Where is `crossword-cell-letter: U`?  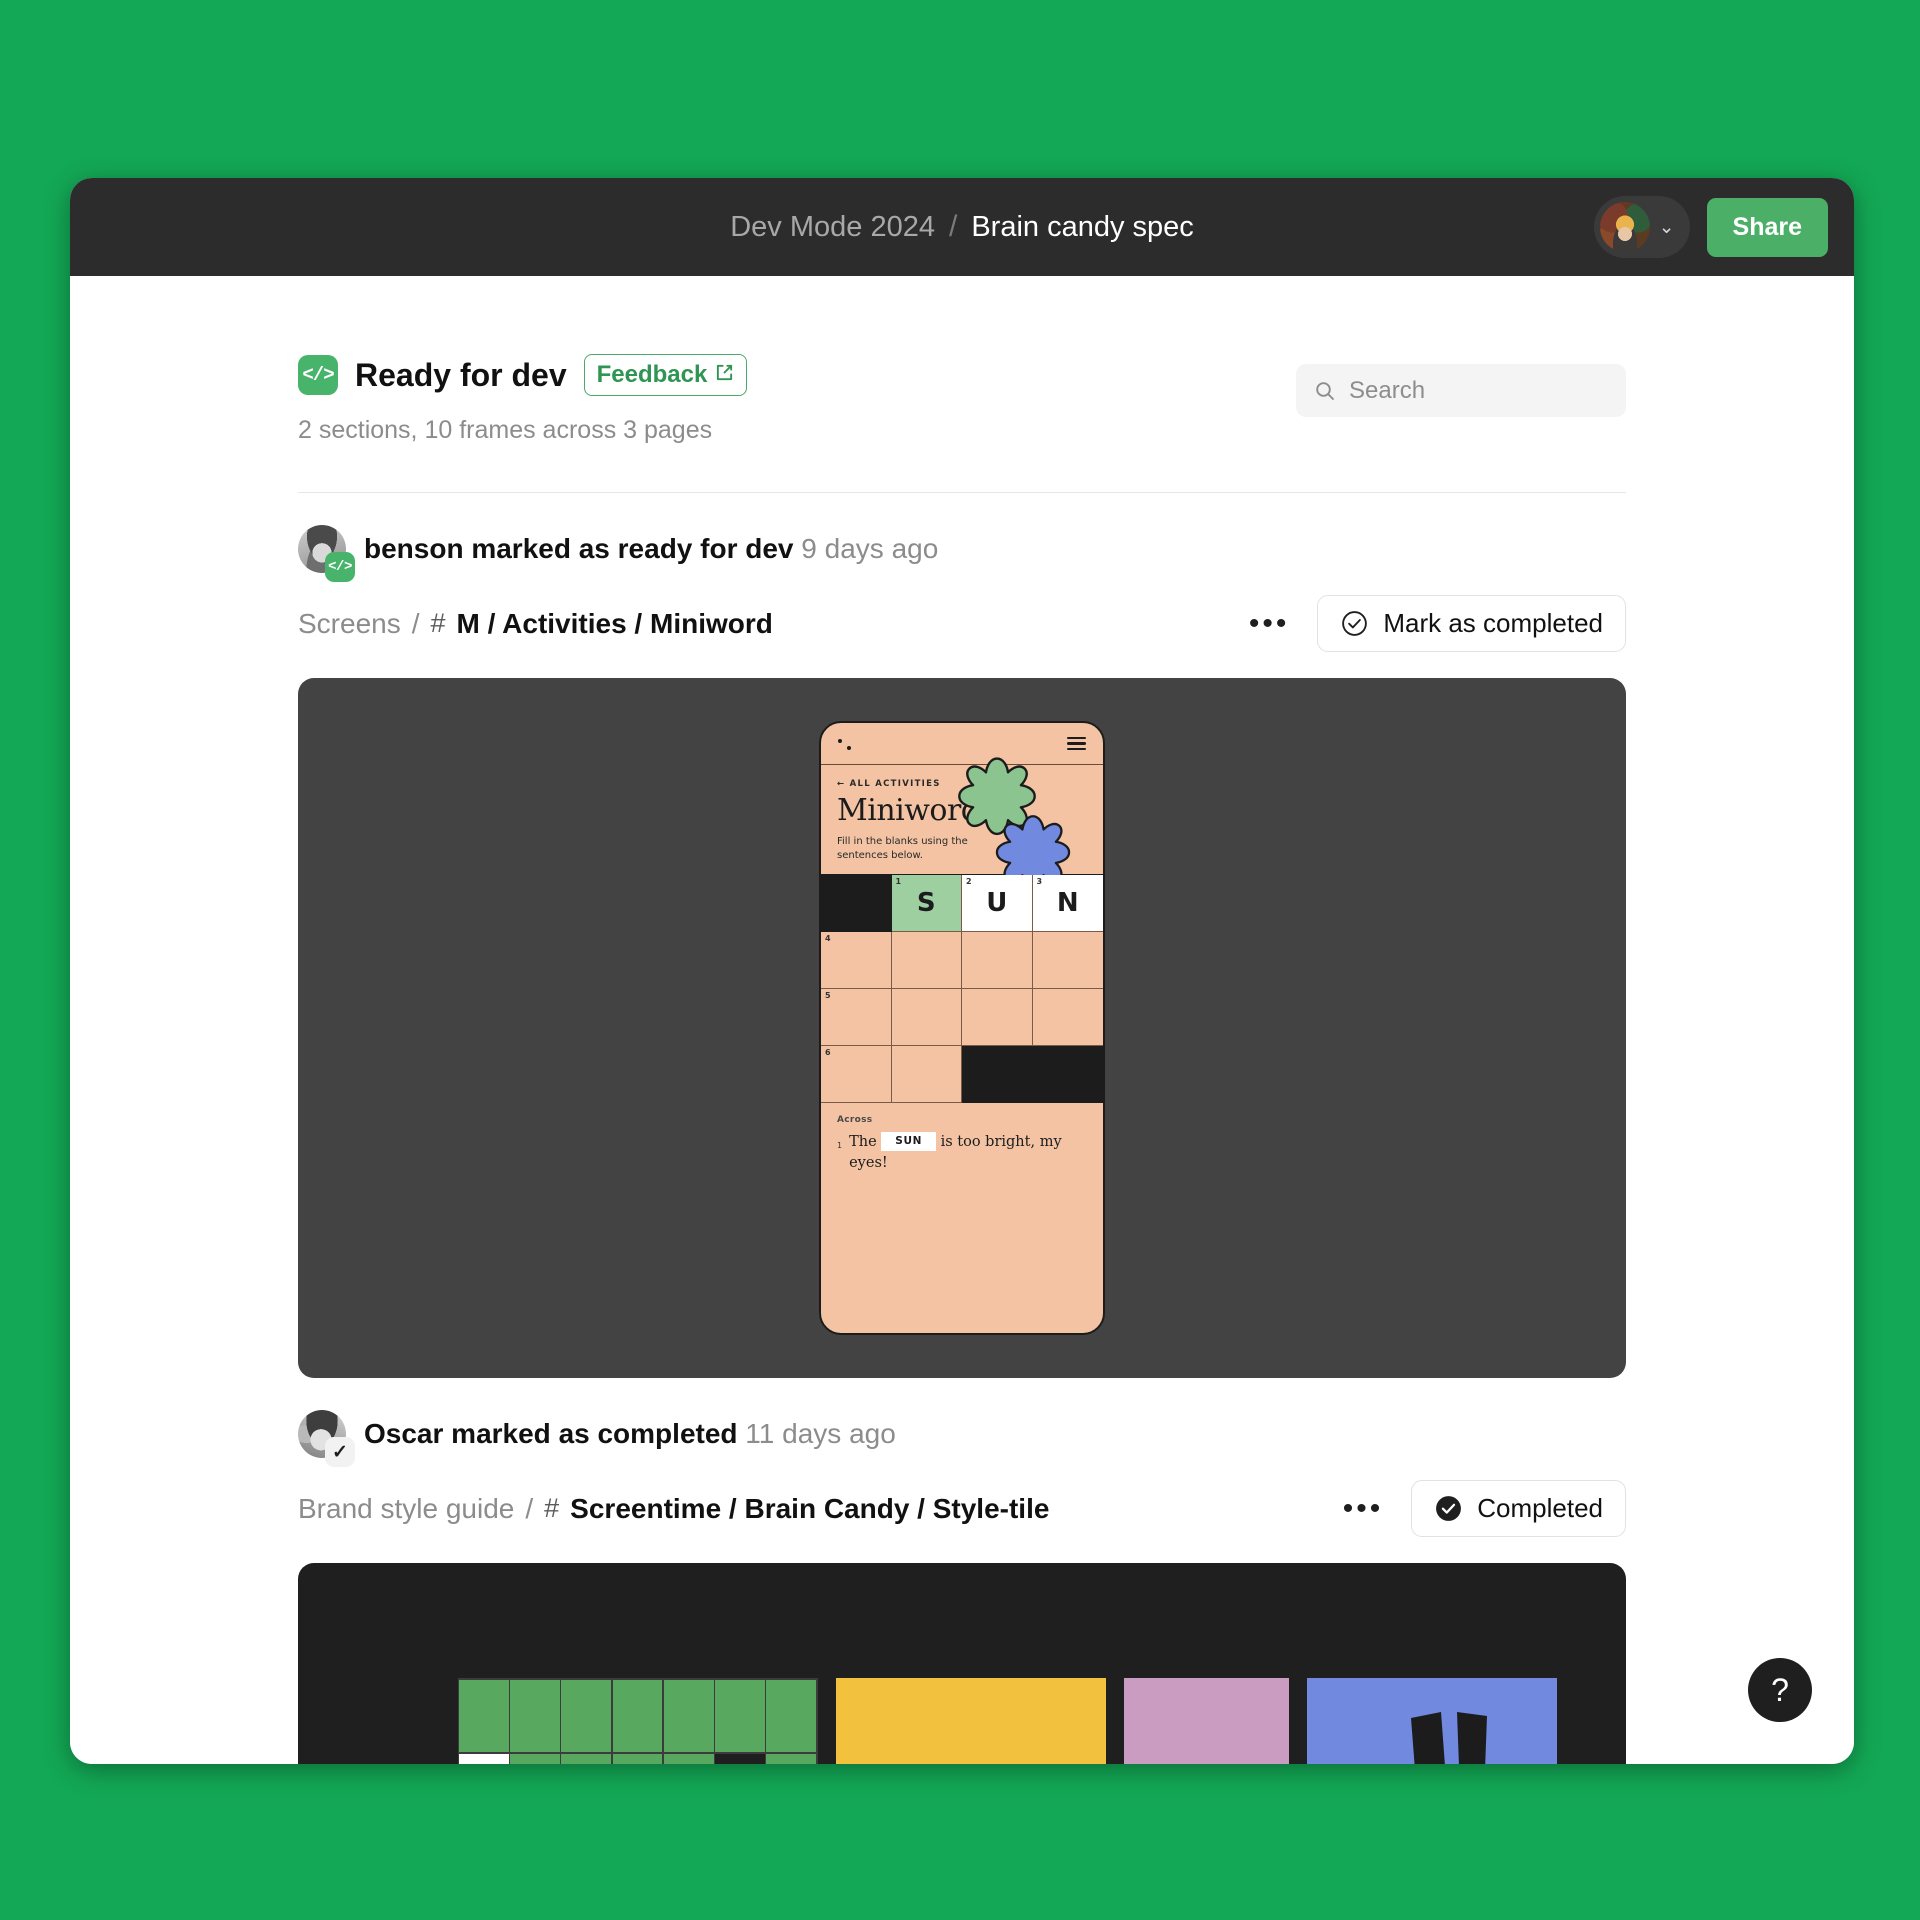
crossword-cell-letter: U is located at coordinates (997, 903).